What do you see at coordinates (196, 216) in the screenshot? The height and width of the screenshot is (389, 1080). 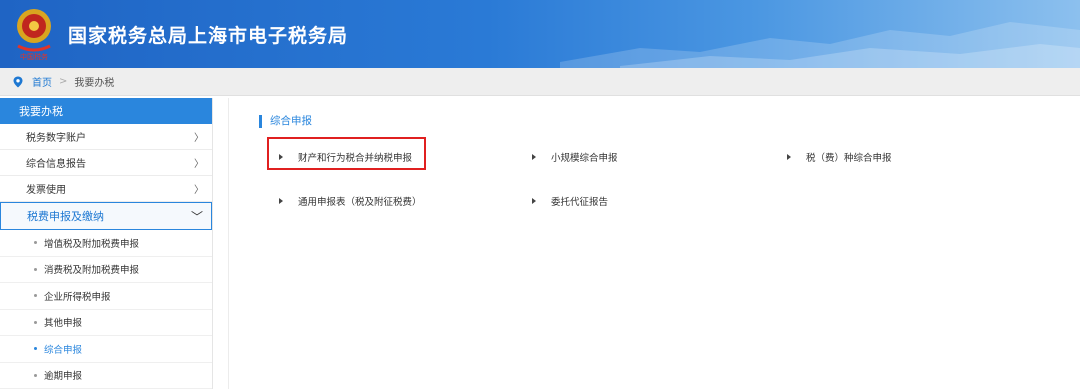 I see `chevron-down-icon: ﹀` at bounding box center [196, 216].